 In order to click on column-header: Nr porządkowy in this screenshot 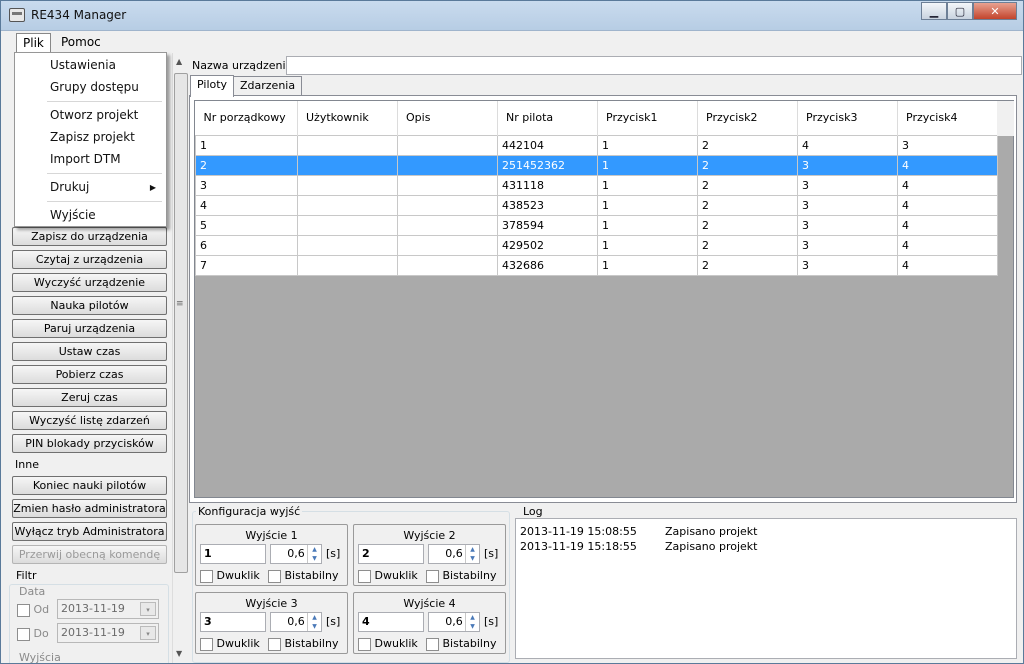, I will do `click(246, 118)`.